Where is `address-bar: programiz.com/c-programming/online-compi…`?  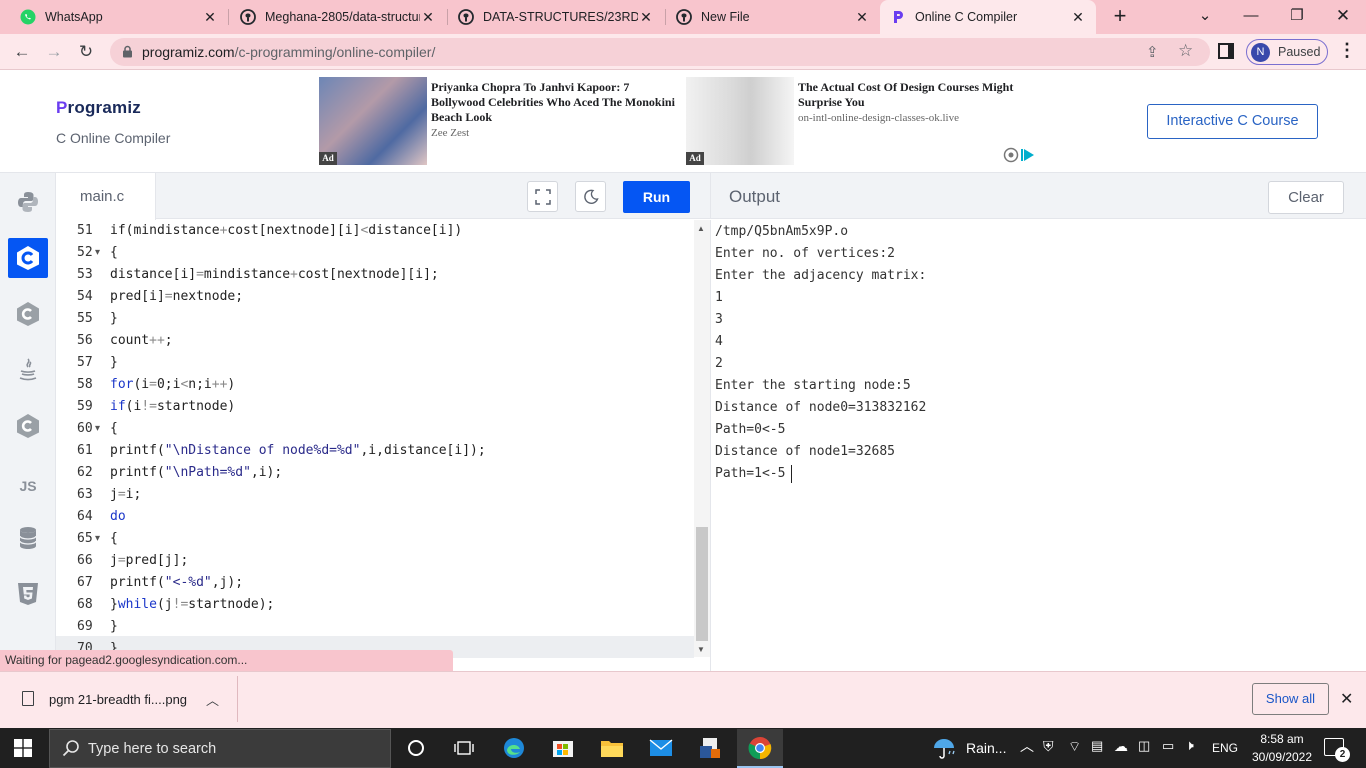
address-bar: programiz.com/c-programming/online-compi… is located at coordinates (660, 52).